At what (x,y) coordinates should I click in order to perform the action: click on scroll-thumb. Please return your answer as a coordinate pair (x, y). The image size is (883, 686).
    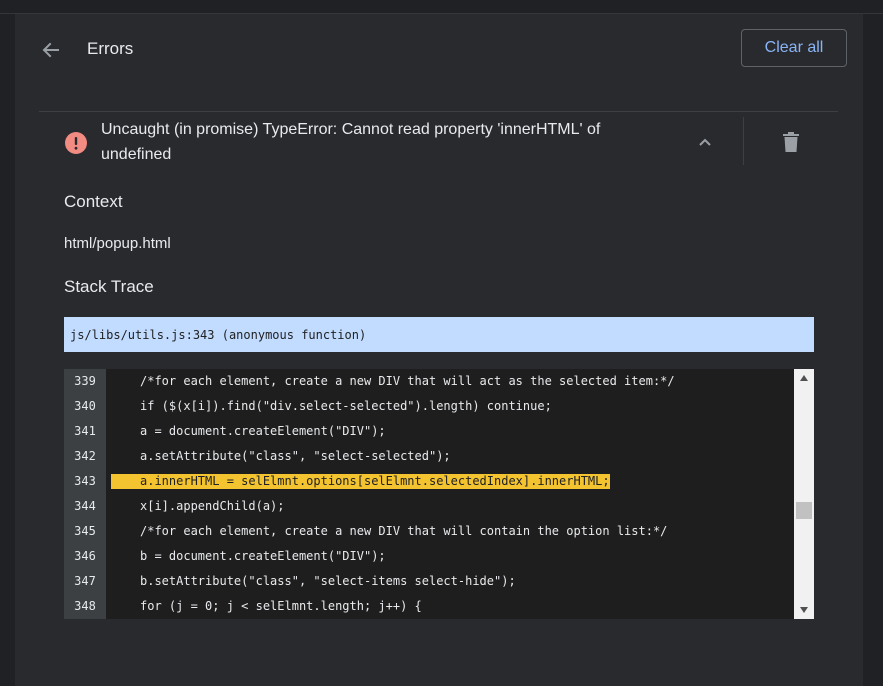
    Looking at the image, I should click on (804, 510).